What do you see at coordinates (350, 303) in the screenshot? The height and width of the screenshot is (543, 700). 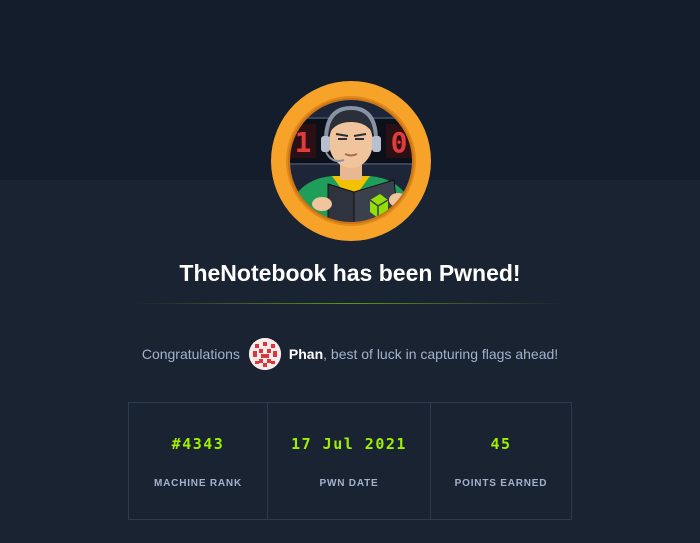 I see `title-divider` at bounding box center [350, 303].